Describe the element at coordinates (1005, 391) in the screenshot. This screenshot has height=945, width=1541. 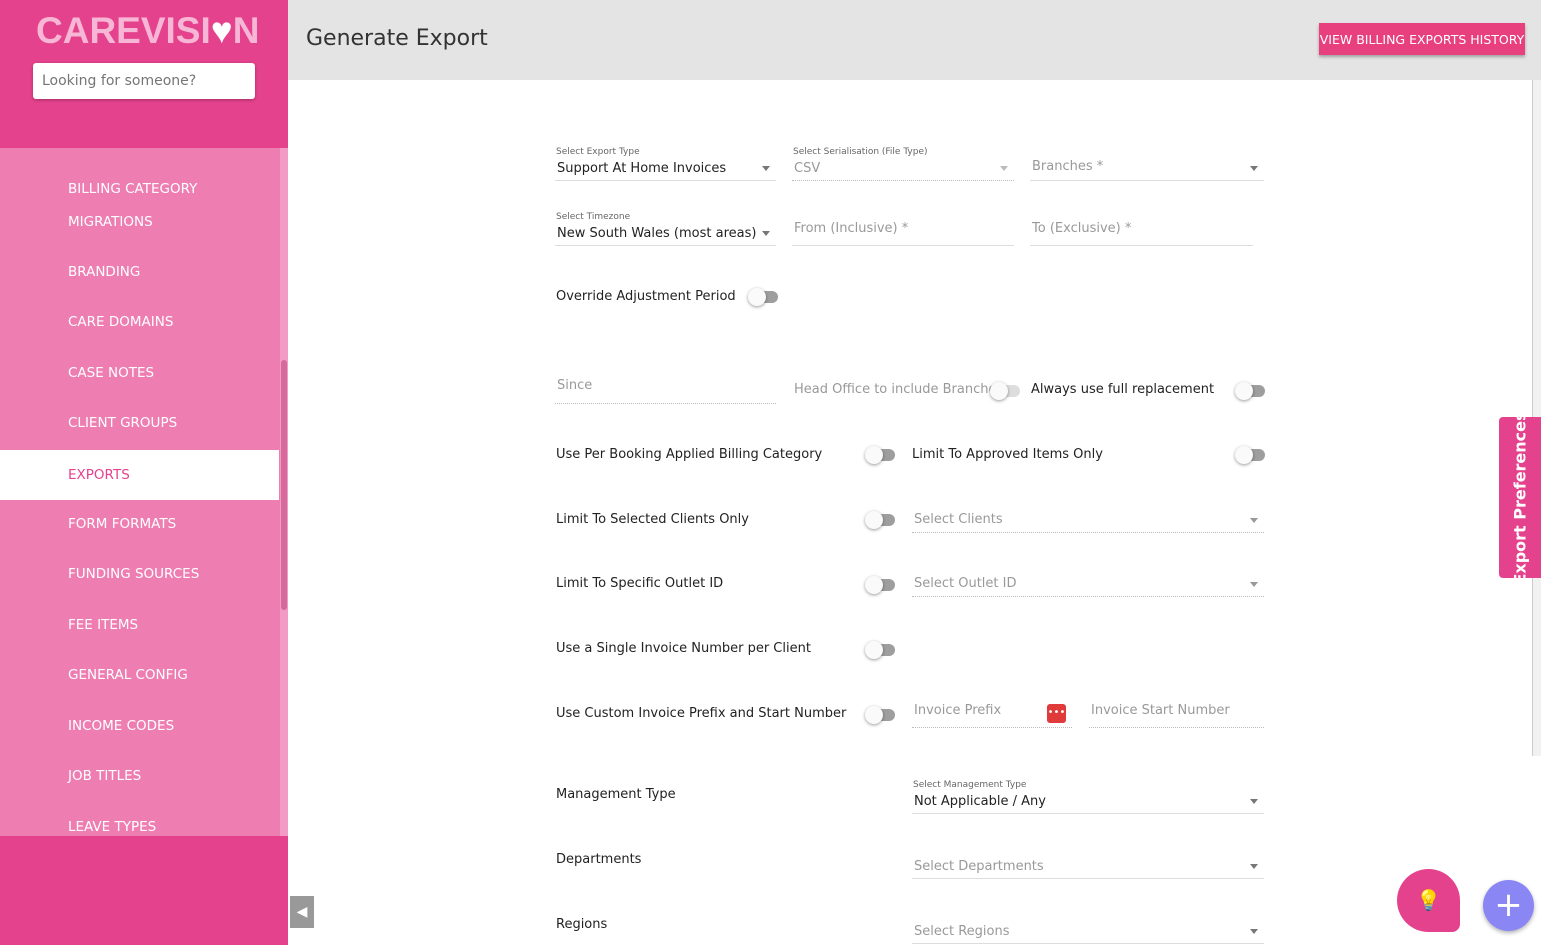
I see `head-office-toggle` at that location.